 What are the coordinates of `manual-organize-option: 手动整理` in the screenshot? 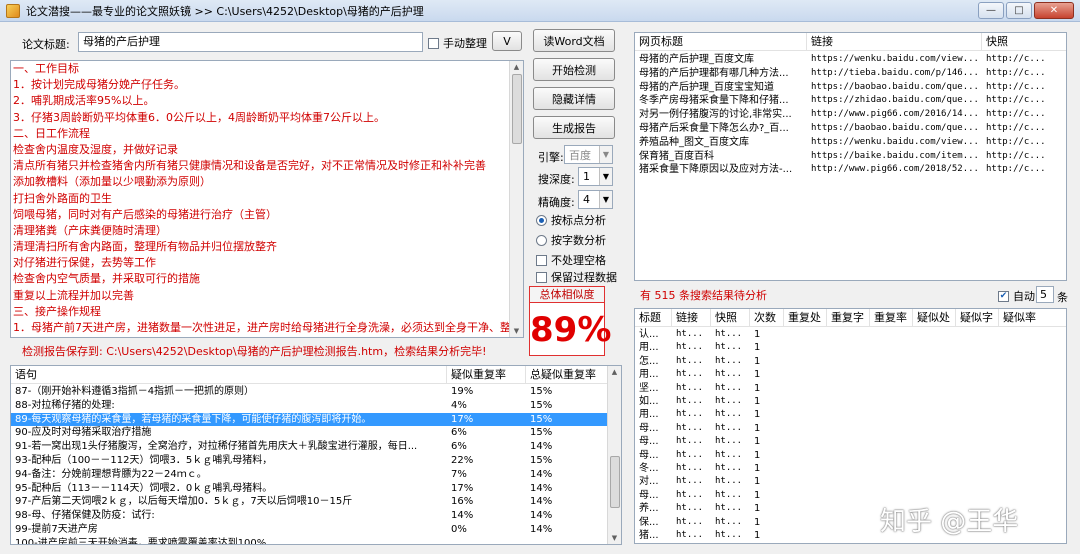 It's located at (457, 43).